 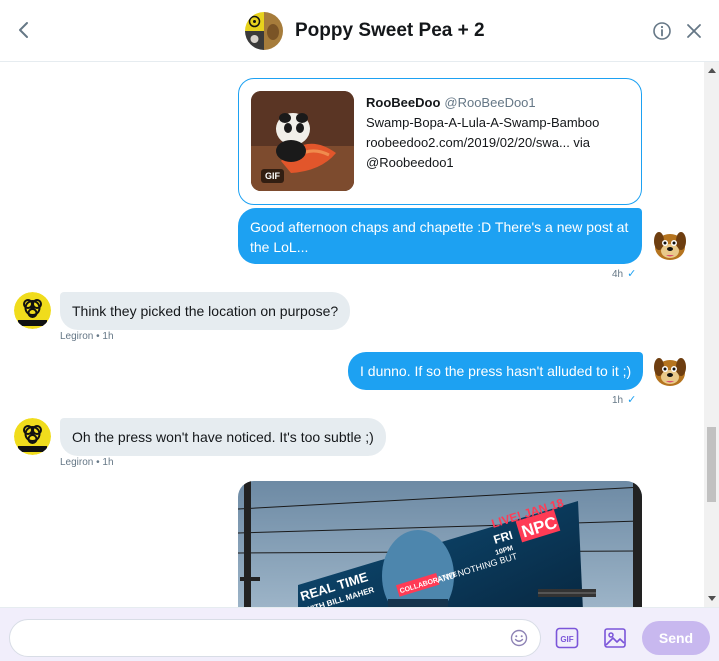 I want to click on message-composer: GIF Send, so click(x=359, y=634).